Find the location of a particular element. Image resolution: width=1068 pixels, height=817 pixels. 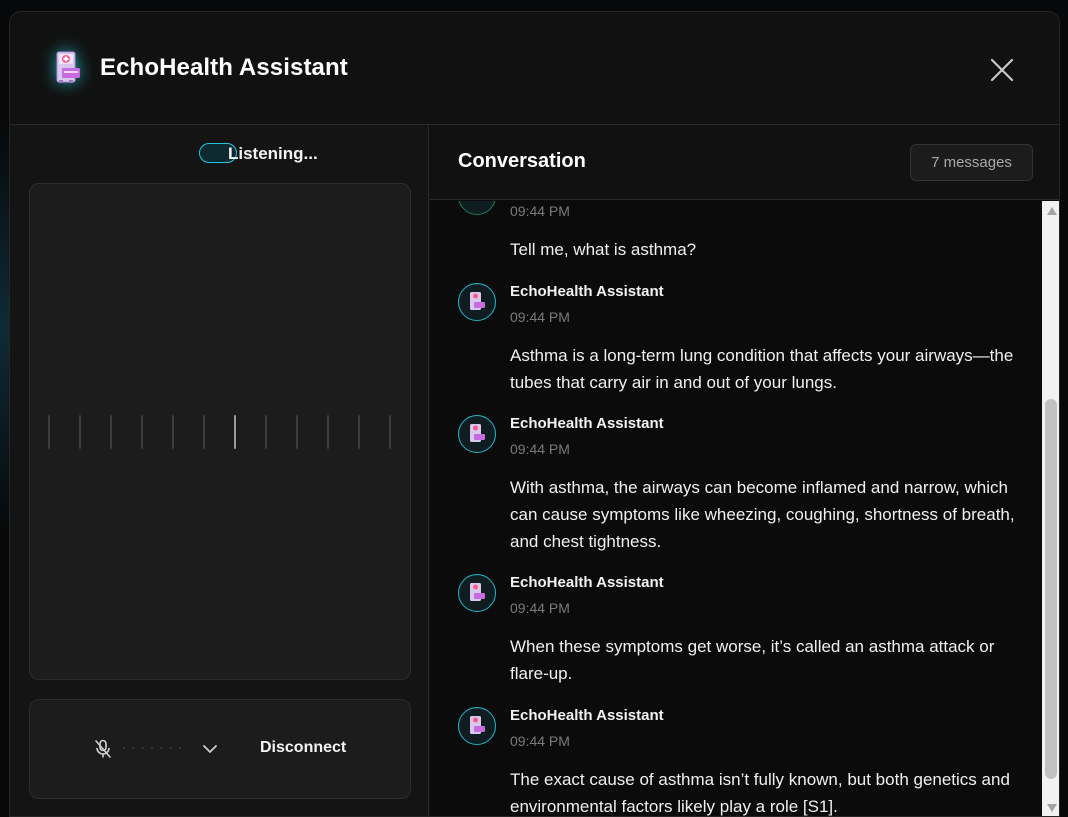

message-count-badge: 7 messages is located at coordinates (971, 162).